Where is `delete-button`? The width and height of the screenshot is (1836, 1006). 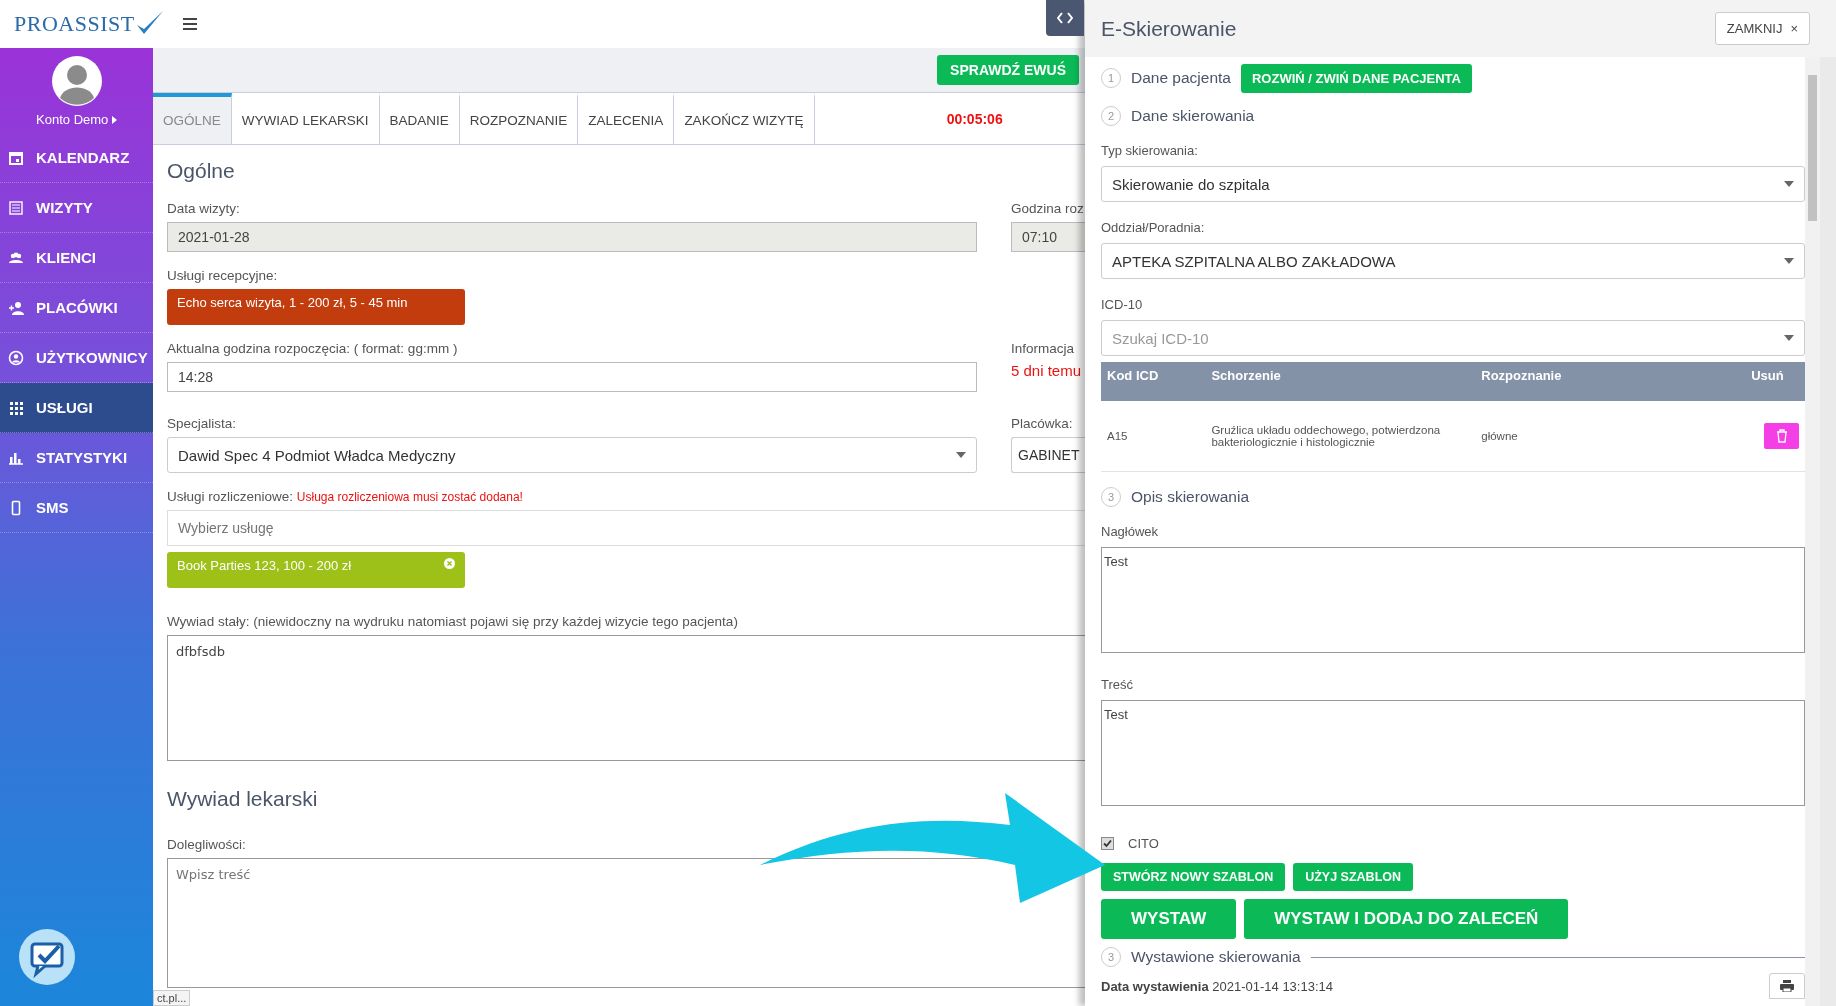 delete-button is located at coordinates (1781, 436).